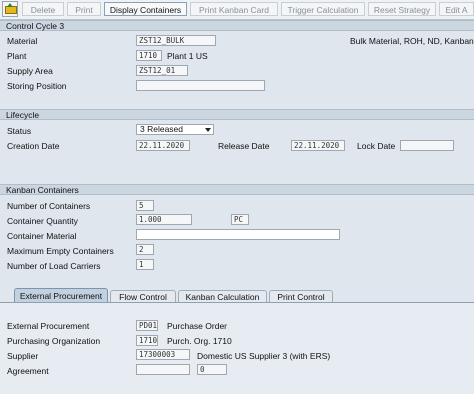 The width and height of the screenshot is (474, 394). Describe the element at coordinates (301, 296) in the screenshot. I see `tab-print-control: Print Control` at that location.